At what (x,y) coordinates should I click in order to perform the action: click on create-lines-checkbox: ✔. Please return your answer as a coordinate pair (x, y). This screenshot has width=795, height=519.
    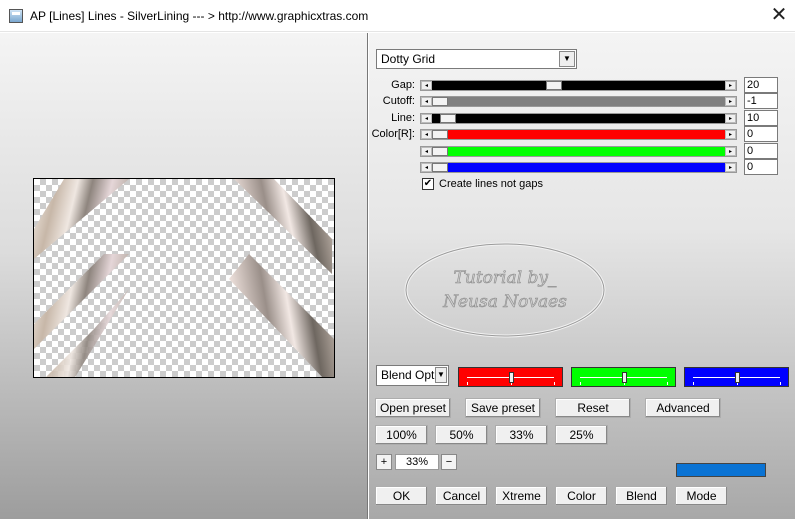
    Looking at the image, I should click on (428, 184).